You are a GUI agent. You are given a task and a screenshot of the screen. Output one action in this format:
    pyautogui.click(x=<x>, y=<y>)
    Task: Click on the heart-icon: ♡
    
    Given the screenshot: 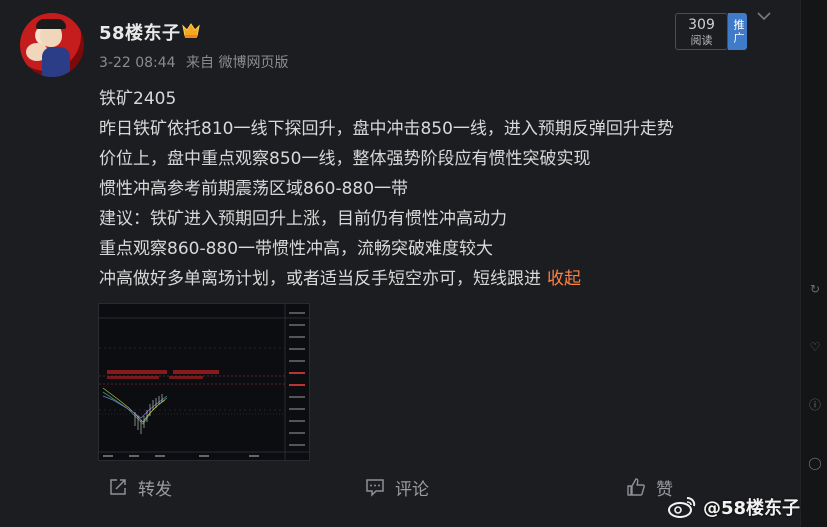 What is the action you would take?
    pyautogui.click(x=815, y=347)
    